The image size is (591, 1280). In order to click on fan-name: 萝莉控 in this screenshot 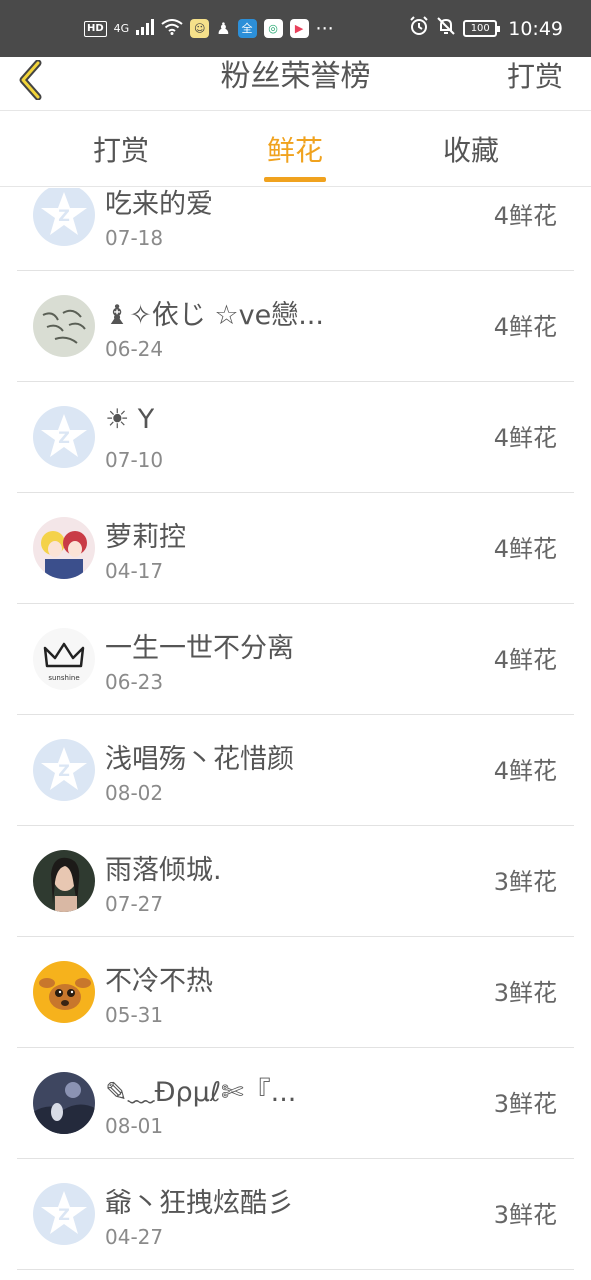, I will do `click(145, 537)`.